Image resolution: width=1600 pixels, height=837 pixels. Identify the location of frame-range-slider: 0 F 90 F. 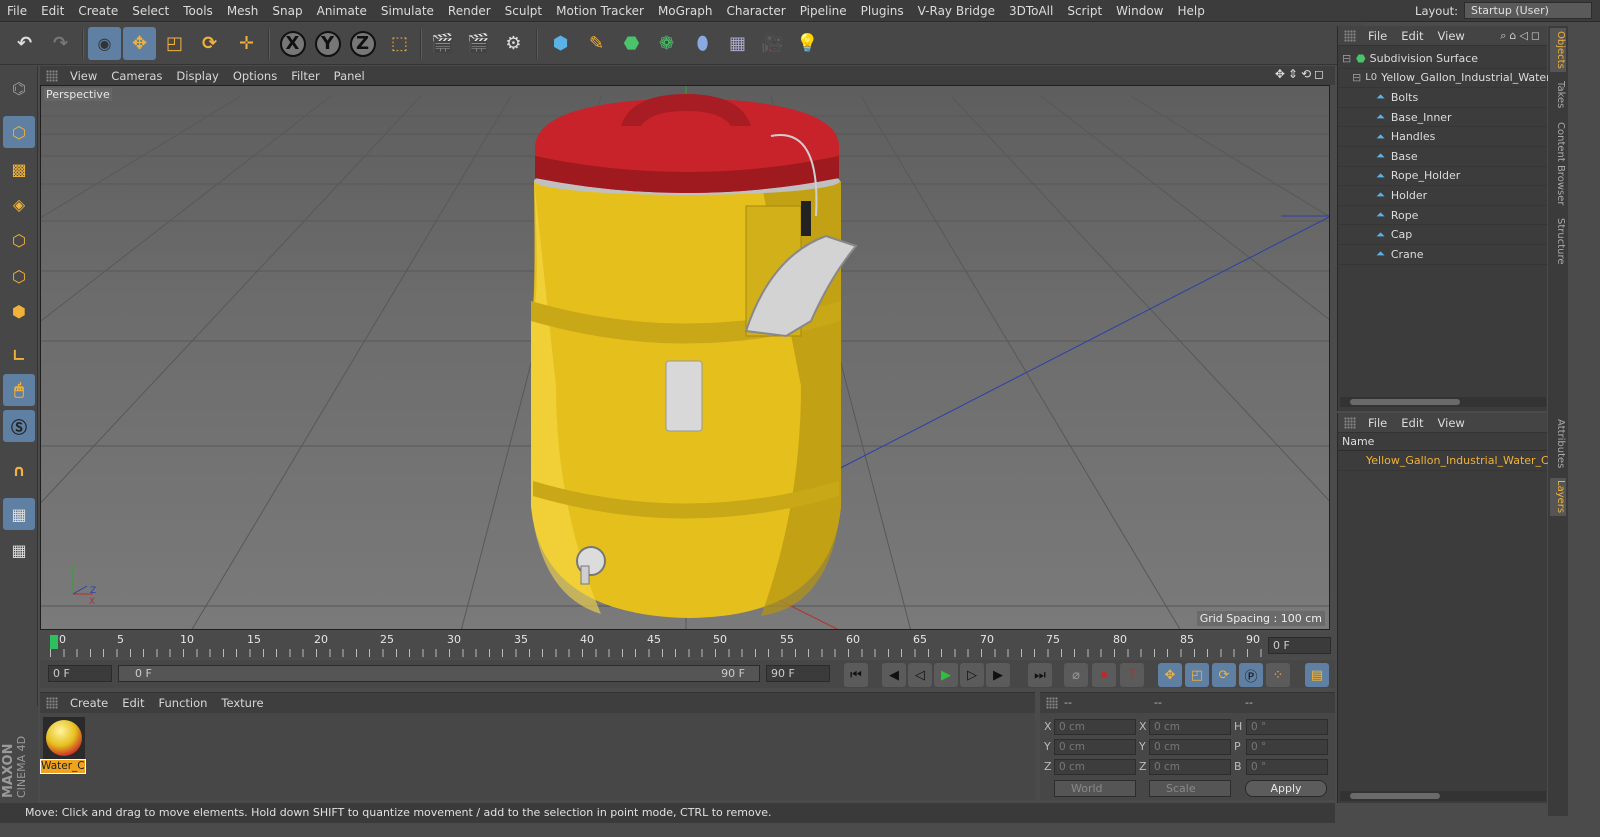
(439, 673).